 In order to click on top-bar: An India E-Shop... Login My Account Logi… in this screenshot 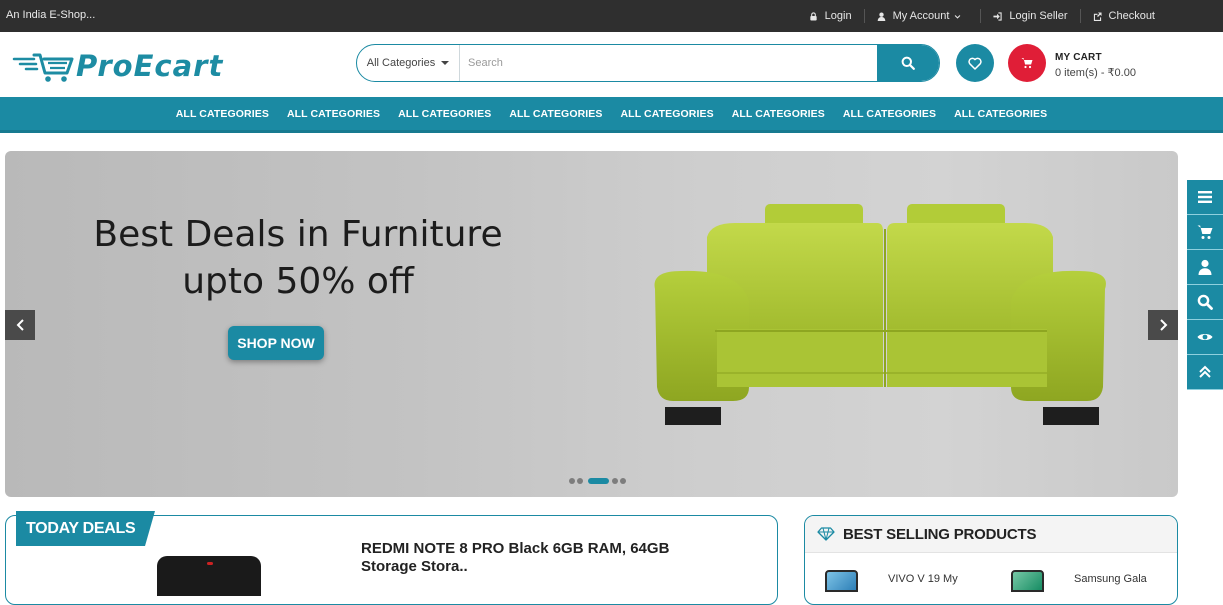, I will do `click(611, 16)`.